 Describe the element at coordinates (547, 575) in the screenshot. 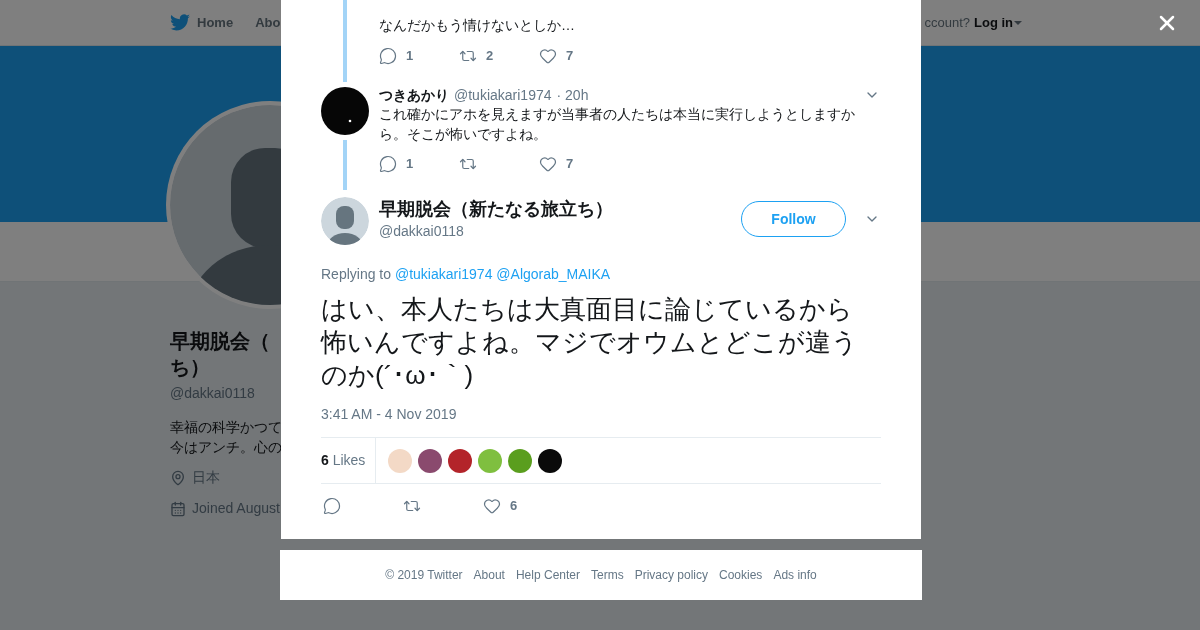

I see `footer-link: Help Center` at that location.